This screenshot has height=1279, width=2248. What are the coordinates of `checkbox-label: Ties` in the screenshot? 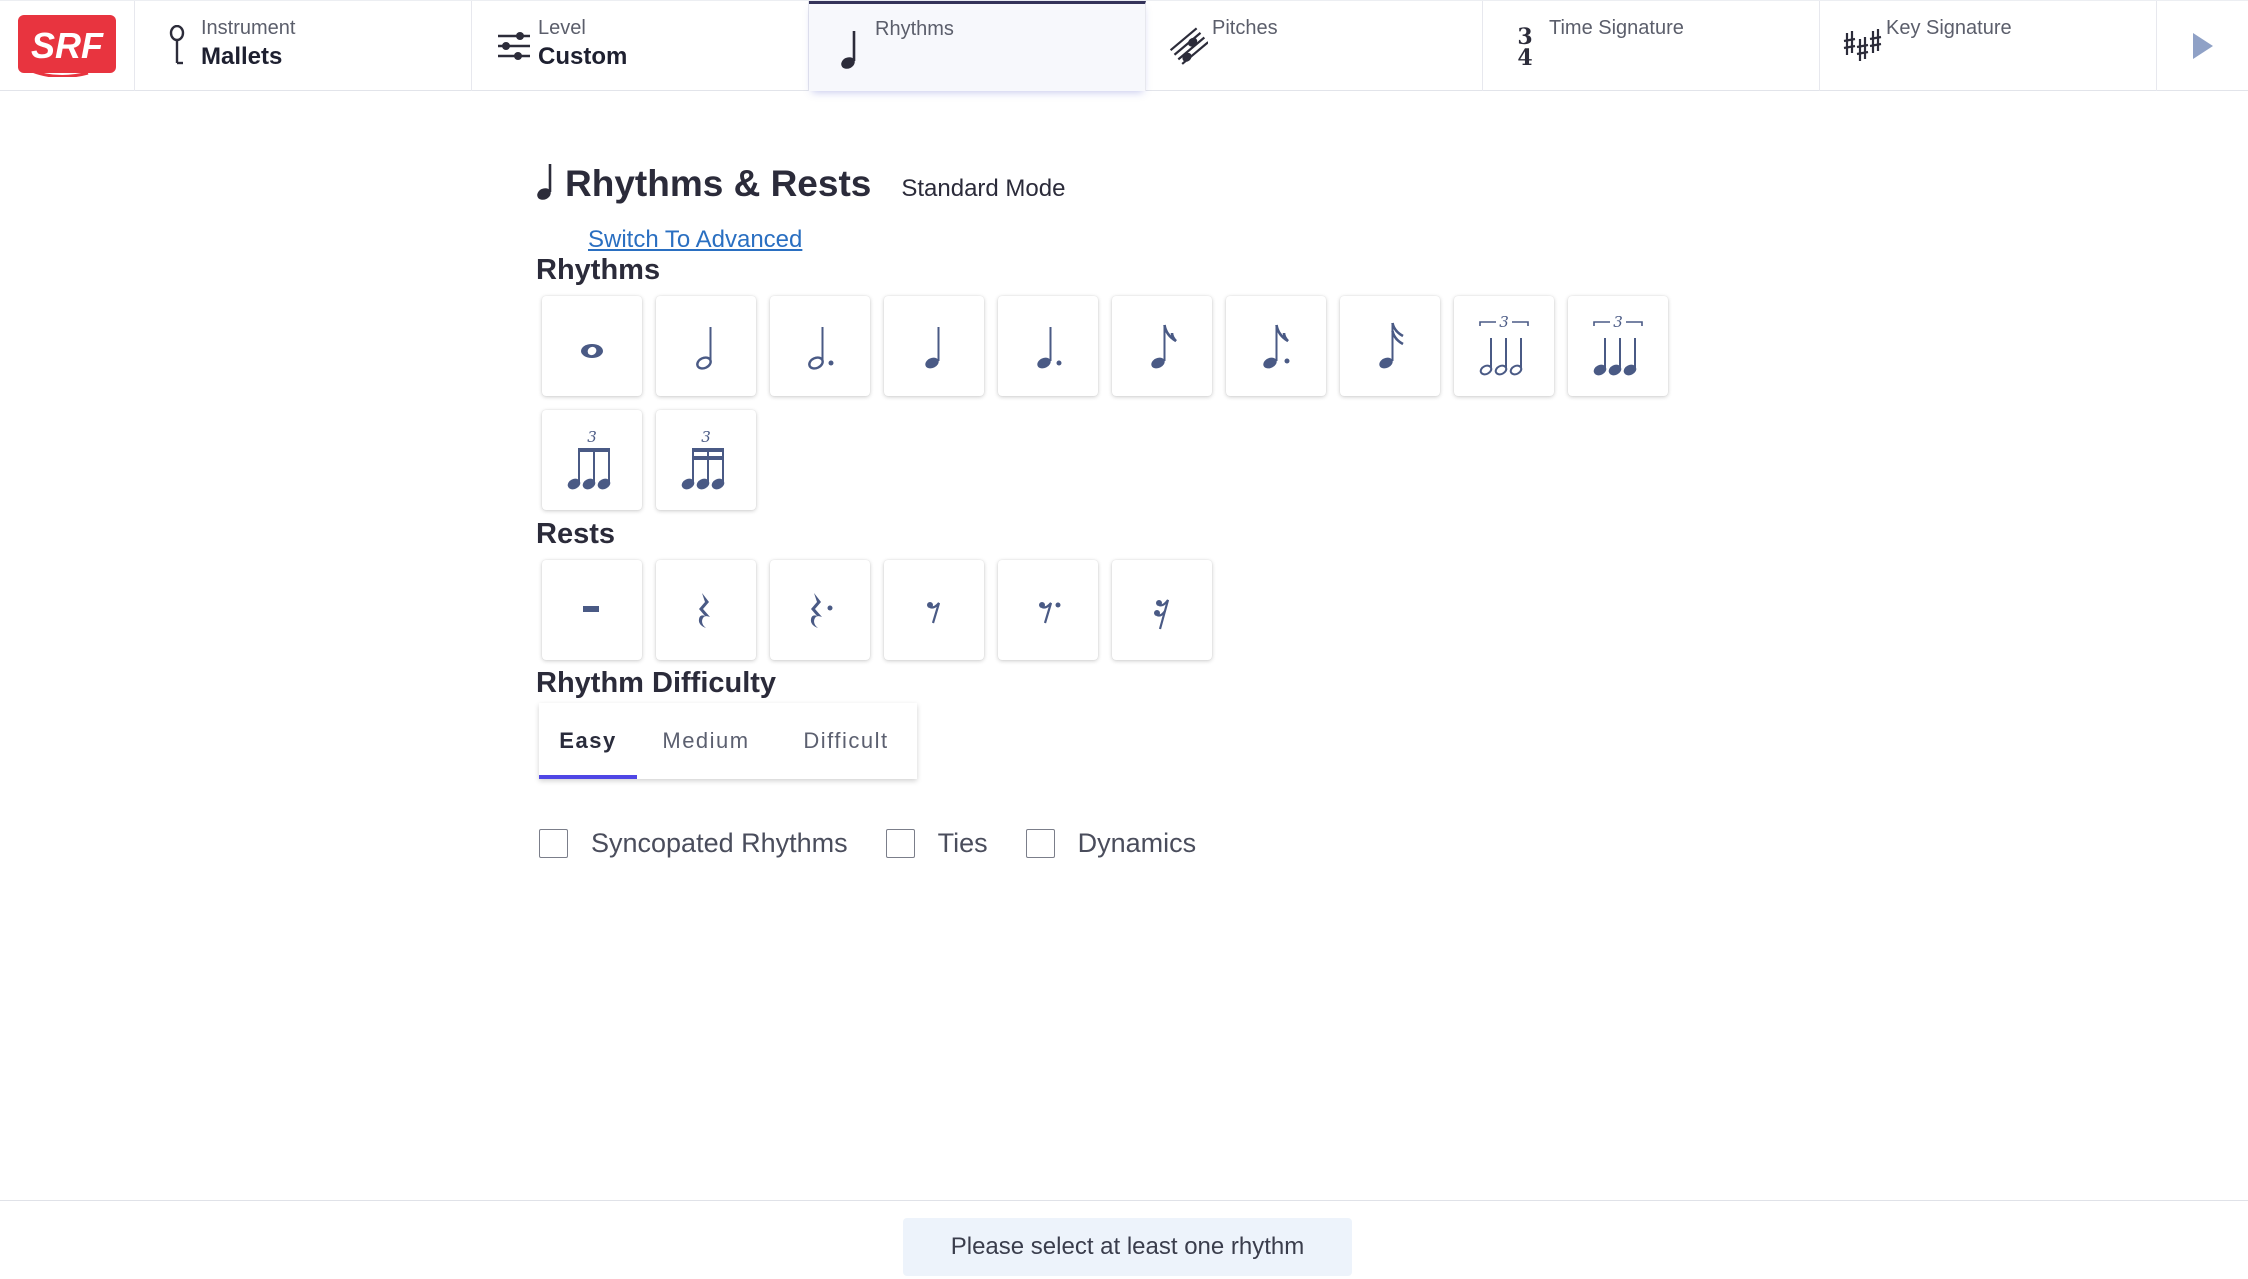 It's located at (962, 843).